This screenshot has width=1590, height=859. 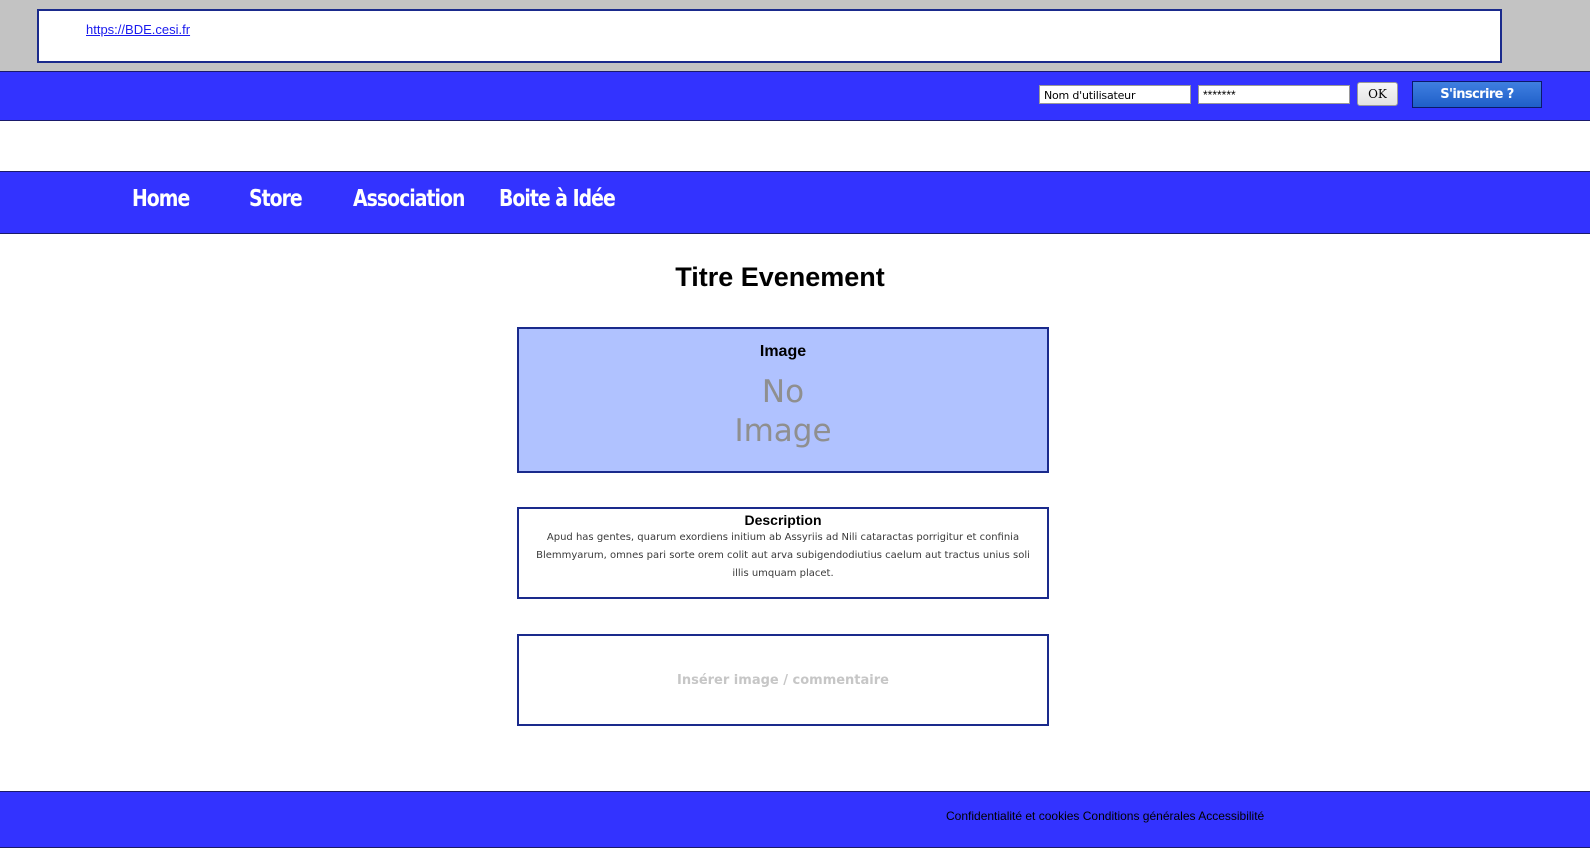 I want to click on footer-link-accessibility: Accessibilité, so click(x=1231, y=816).